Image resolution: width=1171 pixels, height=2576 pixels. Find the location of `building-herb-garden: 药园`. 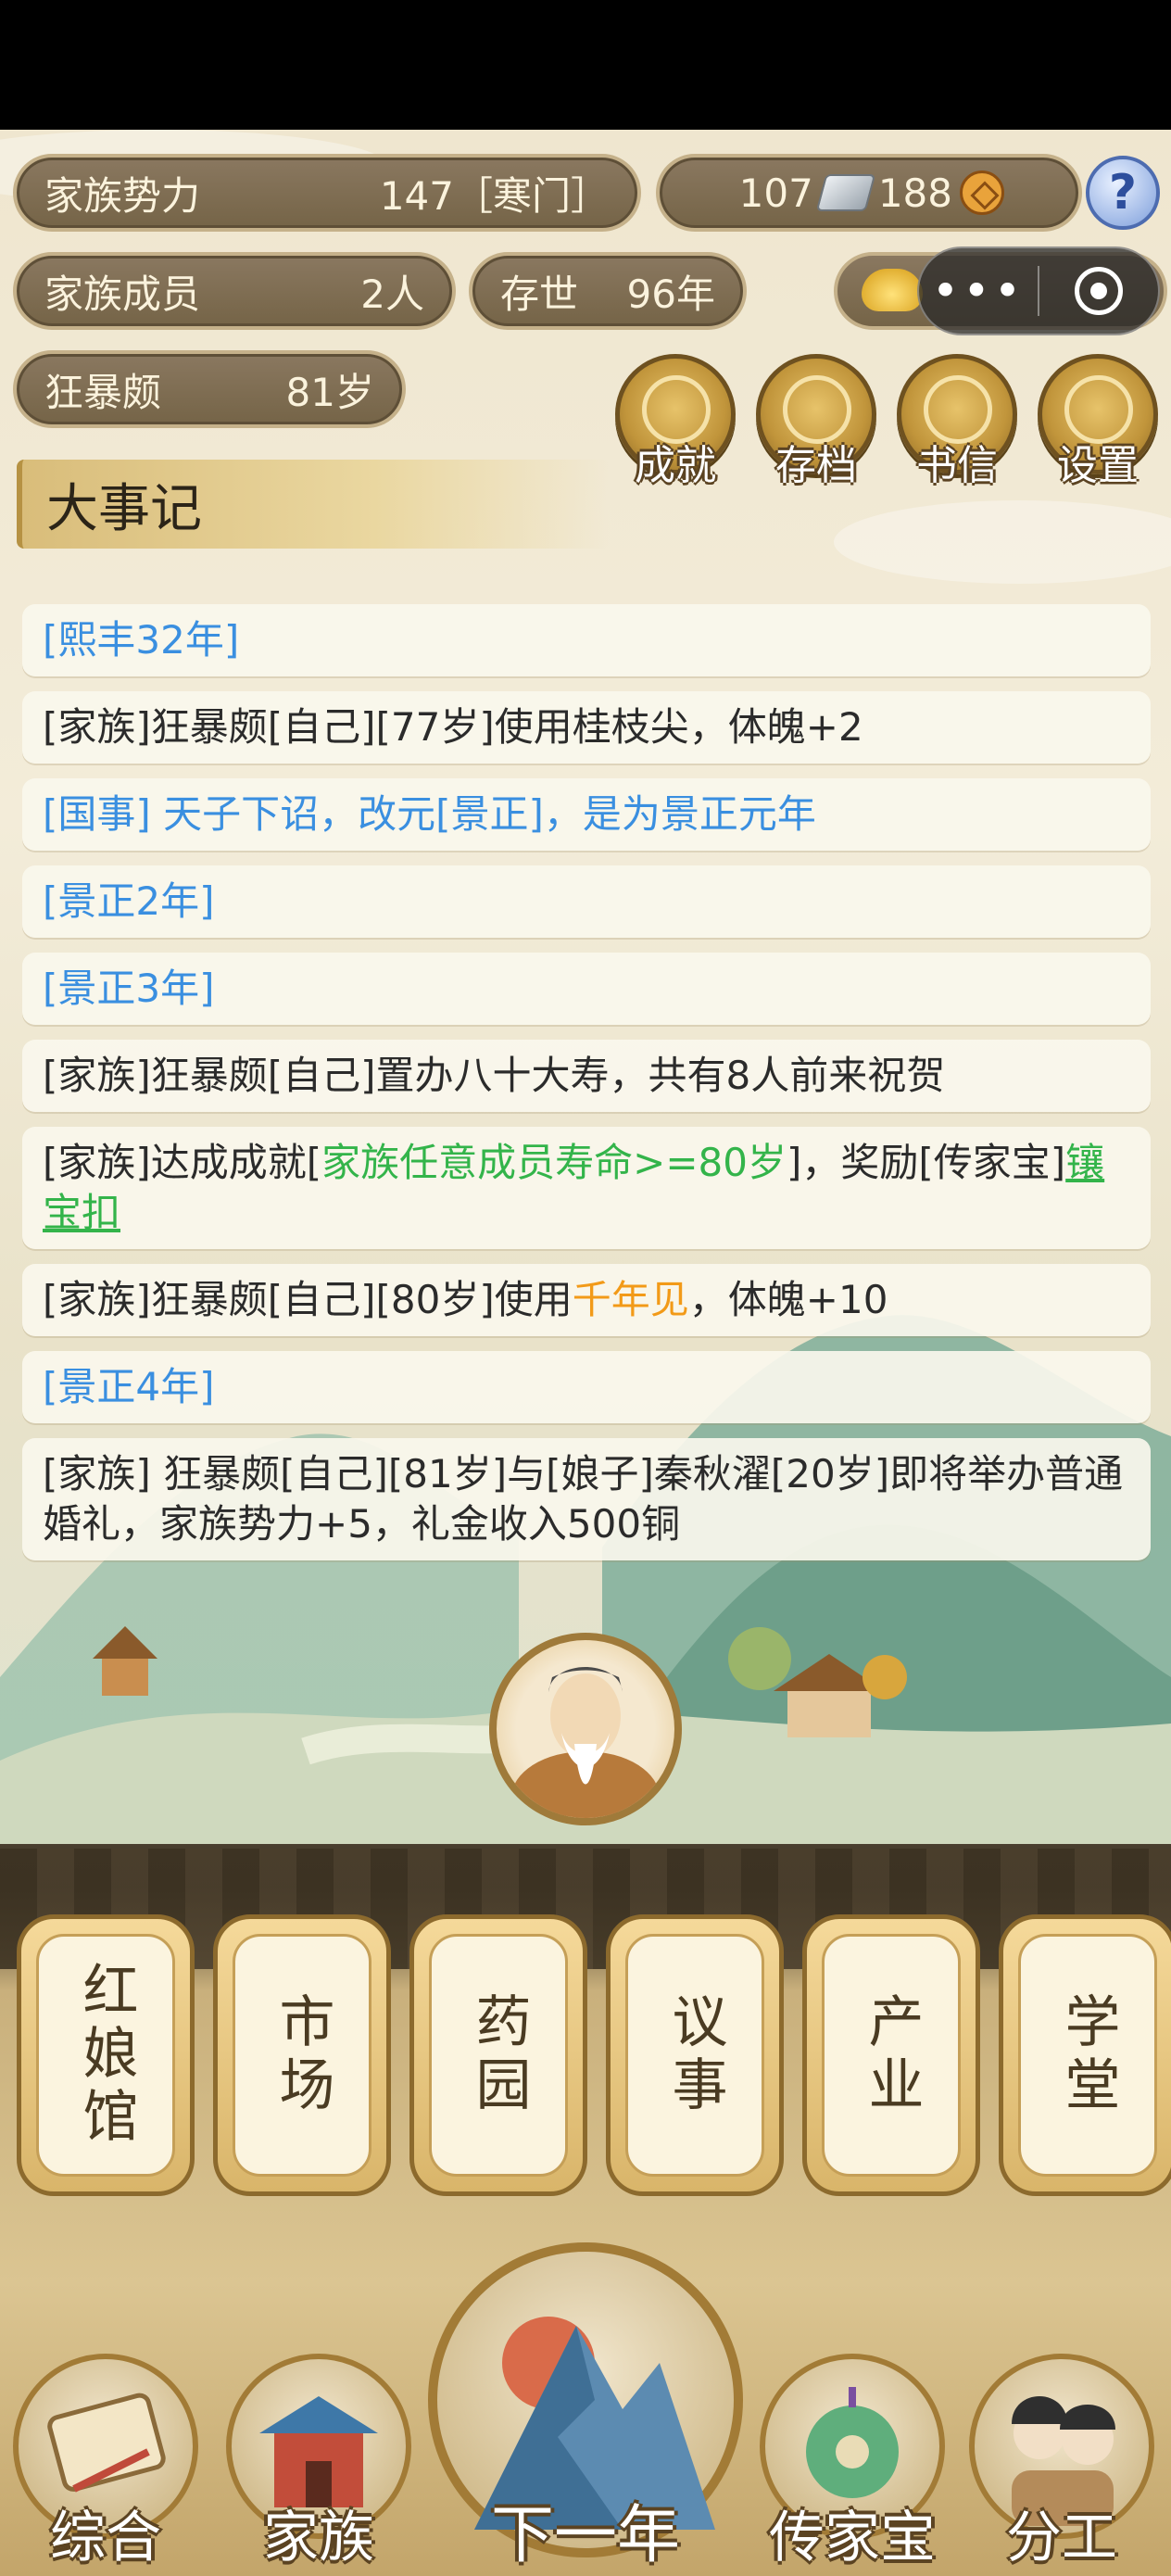

building-herb-garden: 药园 is located at coordinates (498, 2055).